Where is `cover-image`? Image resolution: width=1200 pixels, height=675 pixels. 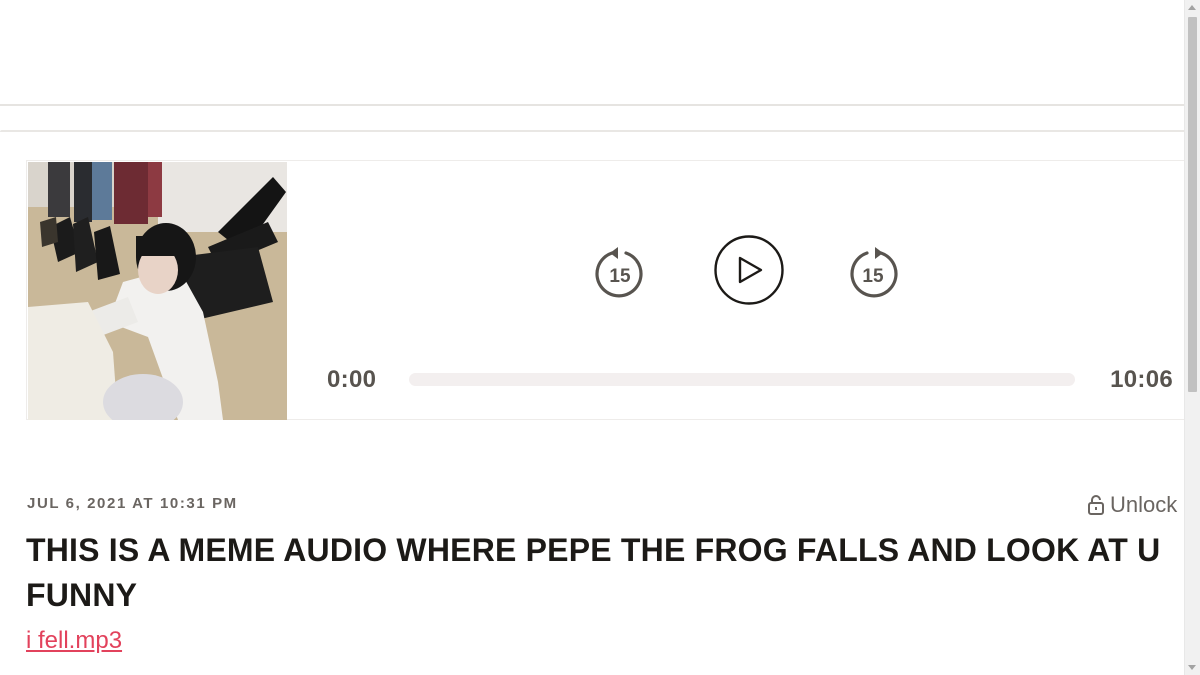 cover-image is located at coordinates (157, 291).